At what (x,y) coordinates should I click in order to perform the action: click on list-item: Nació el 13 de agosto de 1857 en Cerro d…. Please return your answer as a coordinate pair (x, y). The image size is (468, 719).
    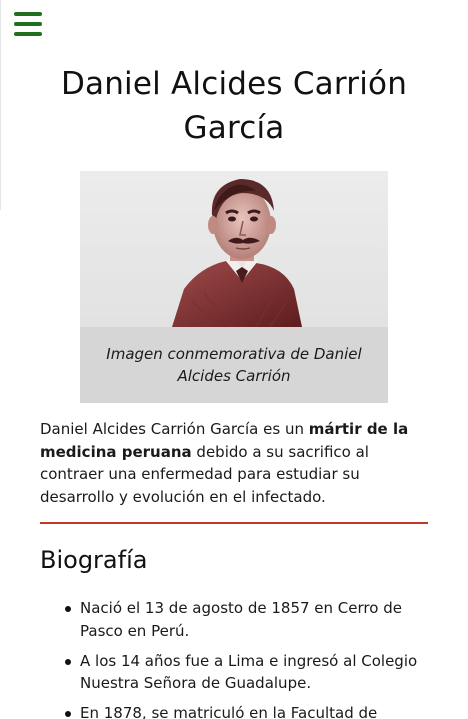
    Looking at the image, I should click on (234, 619).